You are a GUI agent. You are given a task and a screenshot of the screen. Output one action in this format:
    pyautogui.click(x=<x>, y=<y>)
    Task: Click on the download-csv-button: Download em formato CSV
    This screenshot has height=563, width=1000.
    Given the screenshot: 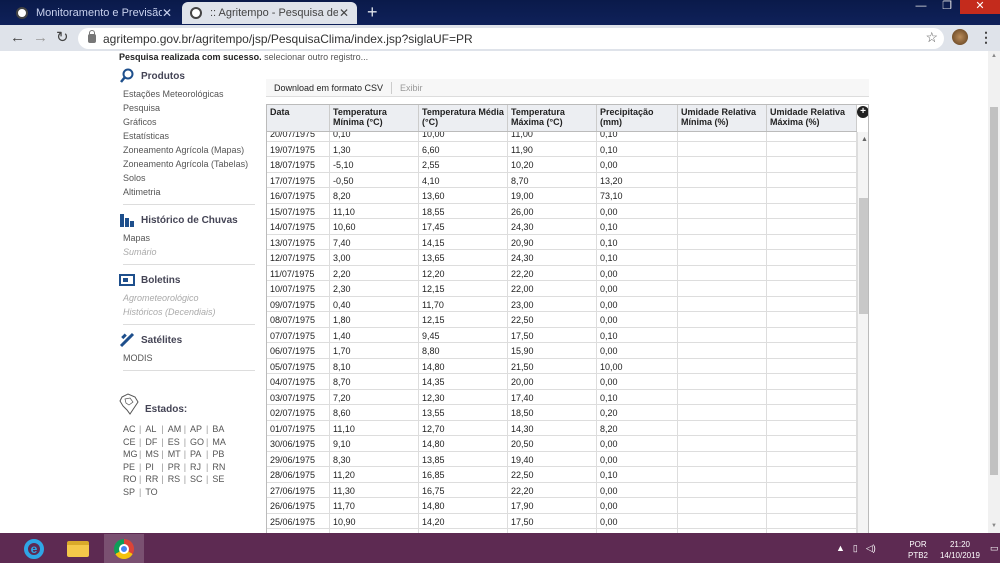 What is the action you would take?
    pyautogui.click(x=328, y=88)
    